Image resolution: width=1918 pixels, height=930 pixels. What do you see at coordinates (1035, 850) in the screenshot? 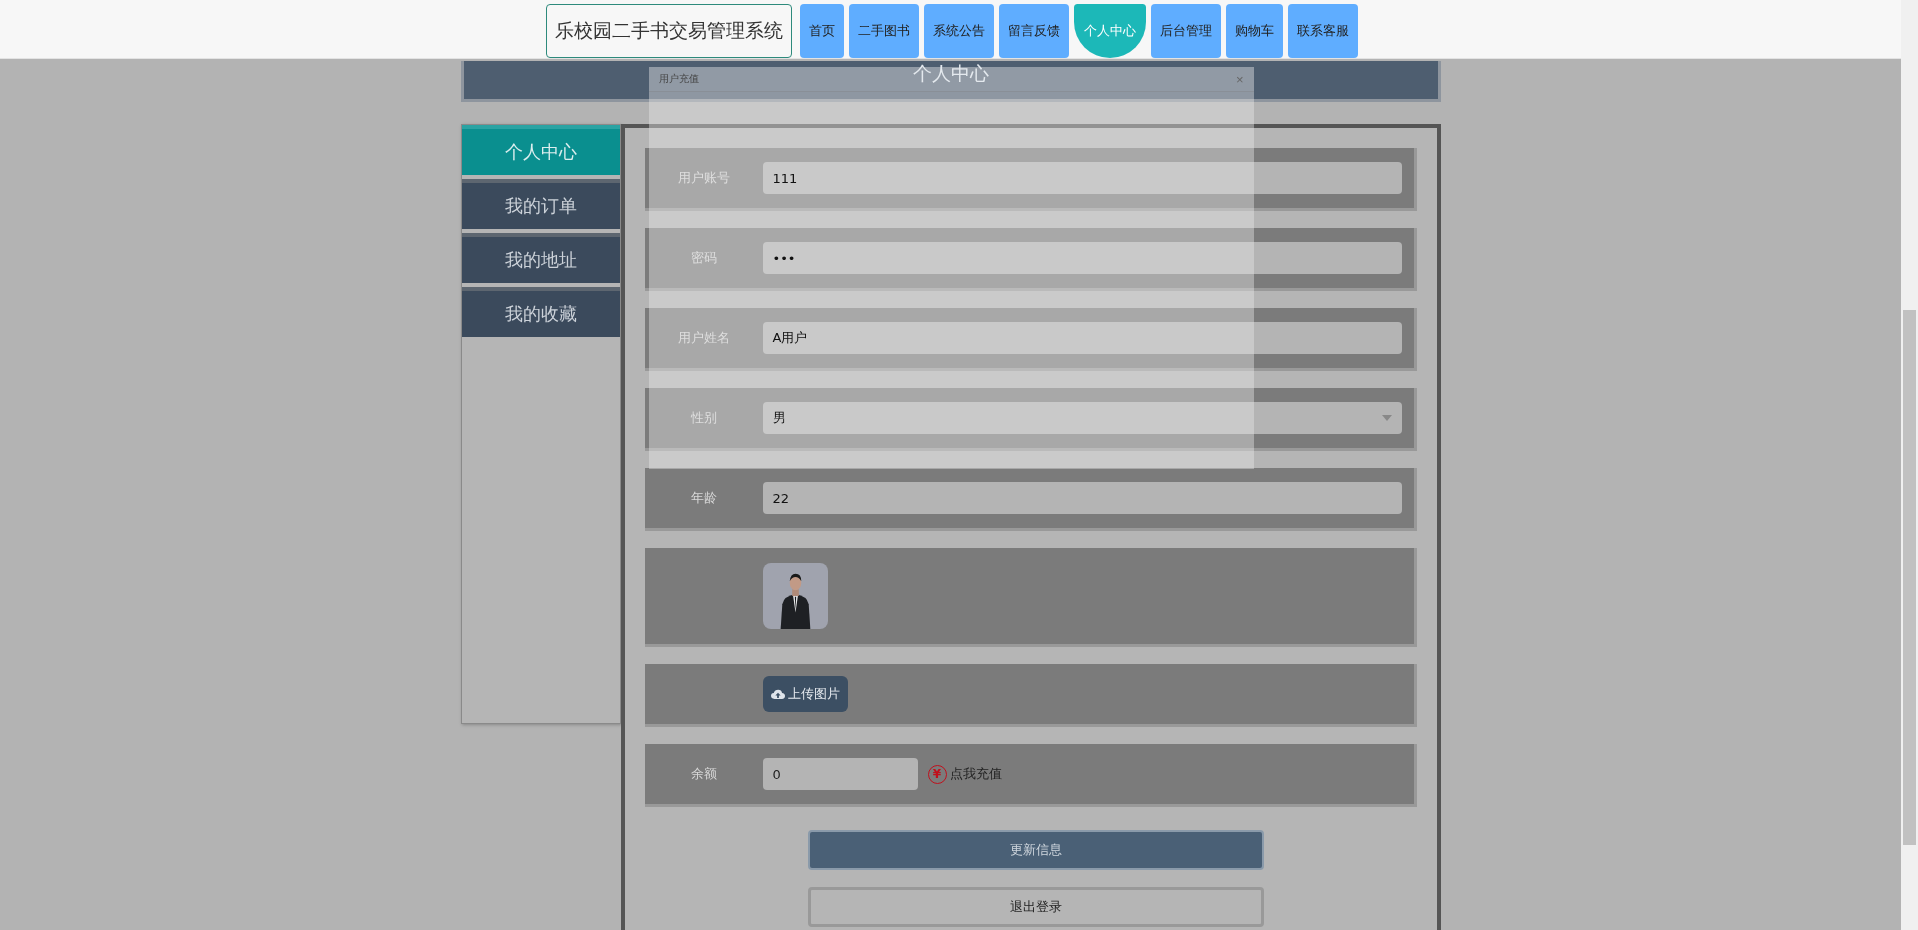
I see `update-button: 更新信息` at bounding box center [1035, 850].